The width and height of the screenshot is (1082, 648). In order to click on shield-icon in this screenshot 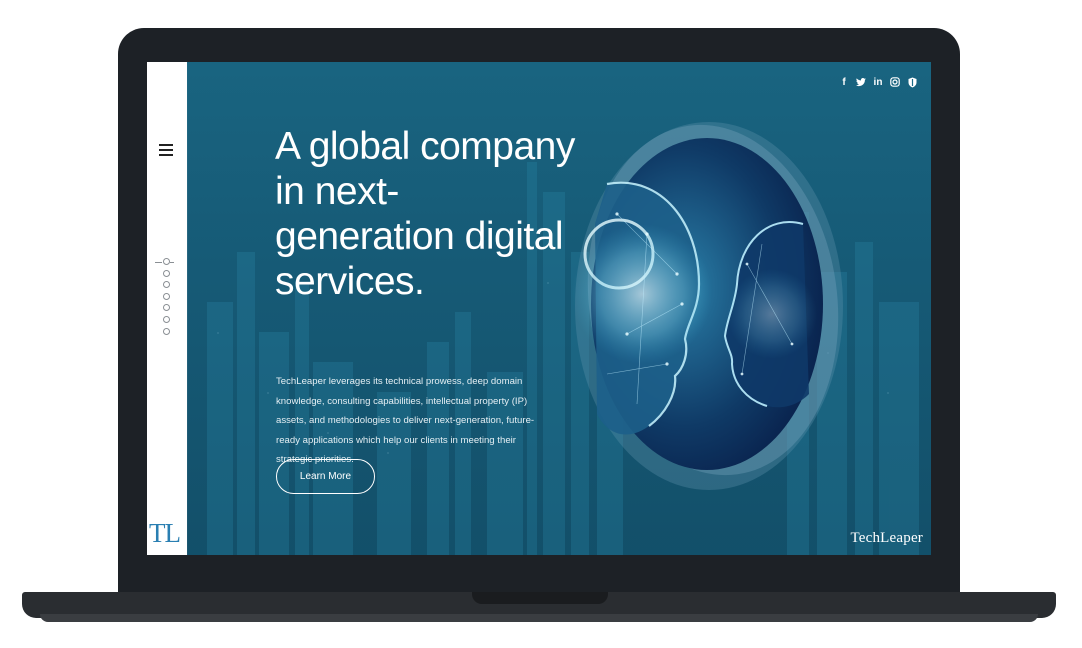, I will do `click(912, 82)`.